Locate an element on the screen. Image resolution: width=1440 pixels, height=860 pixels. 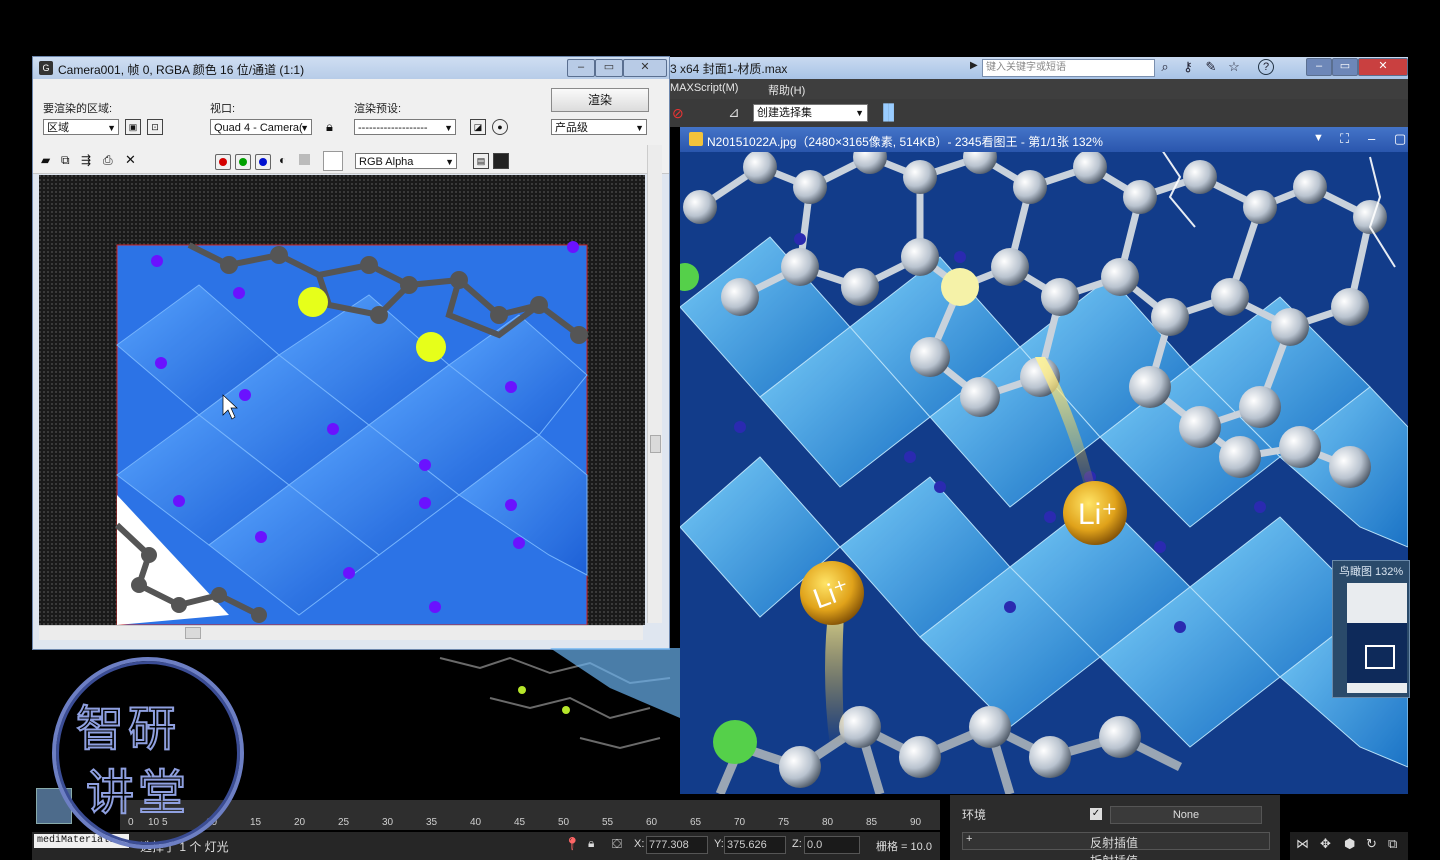
copy-image-icon: ⧉ is located at coordinates (65, 160).